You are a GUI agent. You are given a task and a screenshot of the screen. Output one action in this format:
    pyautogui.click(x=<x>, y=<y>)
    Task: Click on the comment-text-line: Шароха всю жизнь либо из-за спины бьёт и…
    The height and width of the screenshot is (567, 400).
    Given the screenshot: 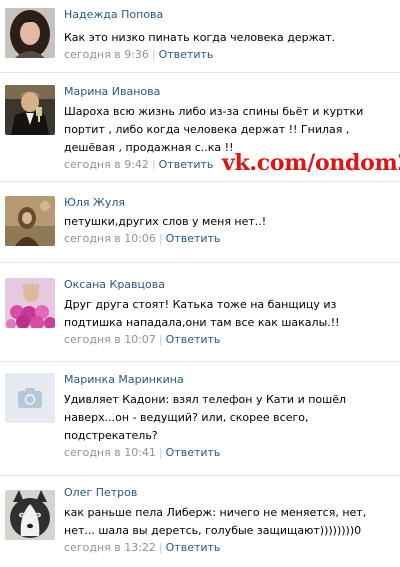 What is the action you would take?
    pyautogui.click(x=214, y=111)
    